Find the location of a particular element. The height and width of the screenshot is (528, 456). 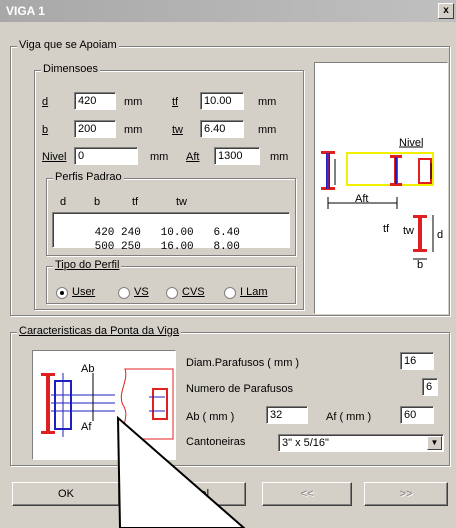

af-input: 60 is located at coordinates (417, 415).